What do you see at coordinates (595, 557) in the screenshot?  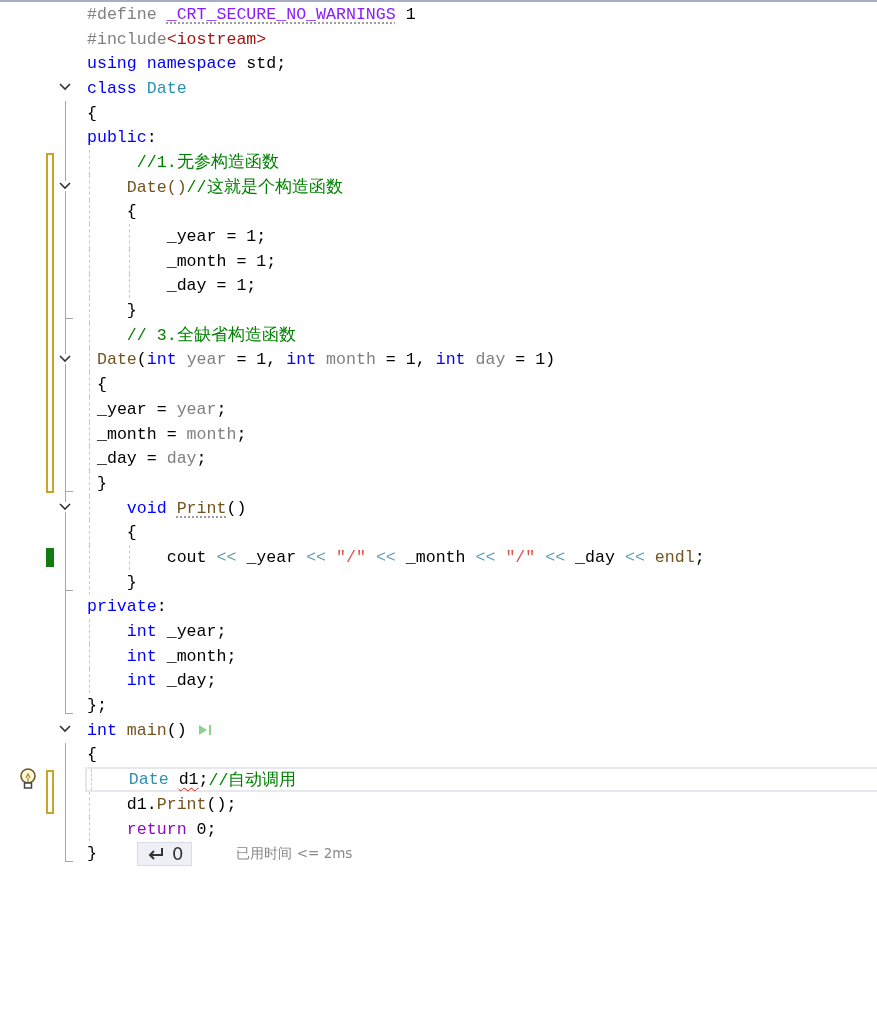 I see `code-text: _day` at bounding box center [595, 557].